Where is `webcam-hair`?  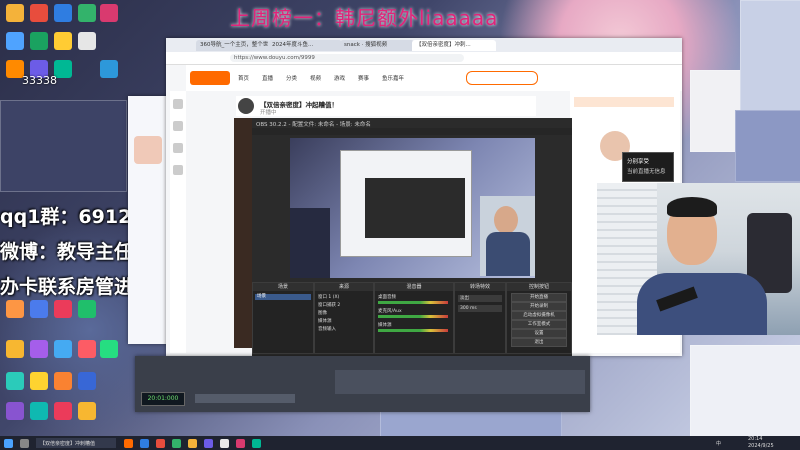 webcam-hair is located at coordinates (692, 207).